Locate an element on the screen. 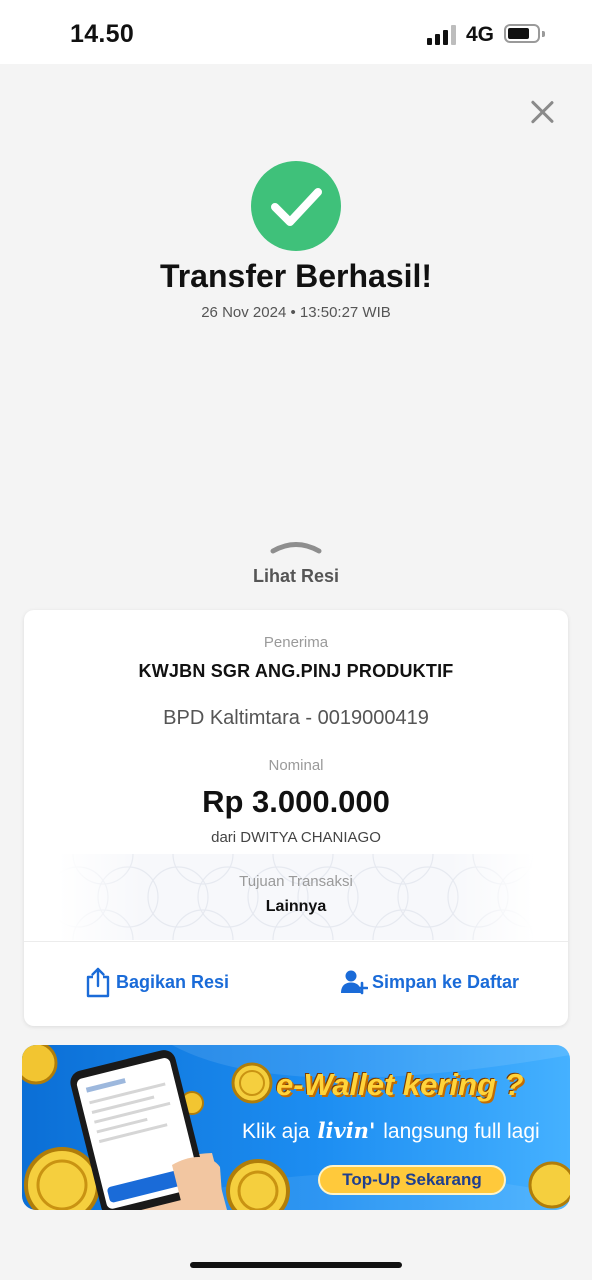 The image size is (592, 1280). home-indicator is located at coordinates (296, 1265).